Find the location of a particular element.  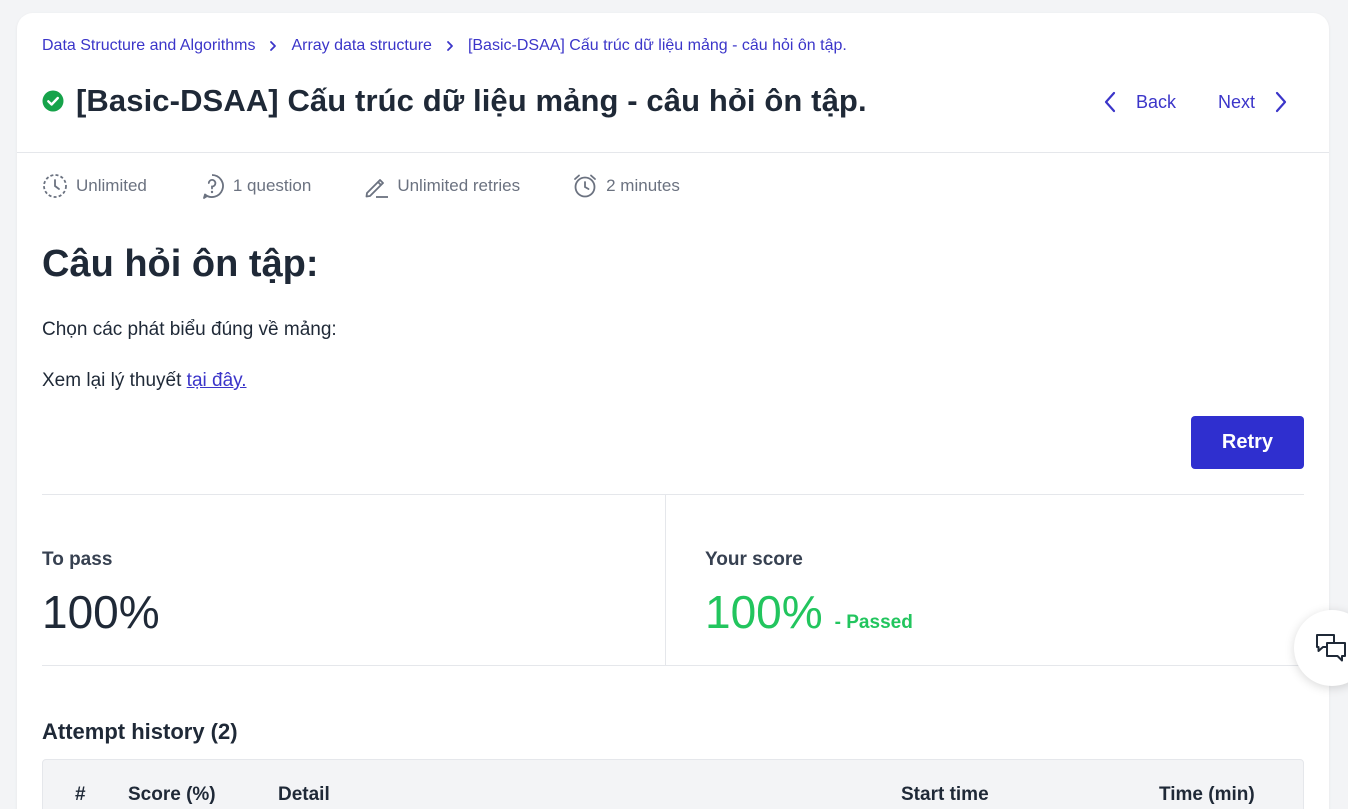

breadcrumb-item-array: Array data structure is located at coordinates (361, 46).